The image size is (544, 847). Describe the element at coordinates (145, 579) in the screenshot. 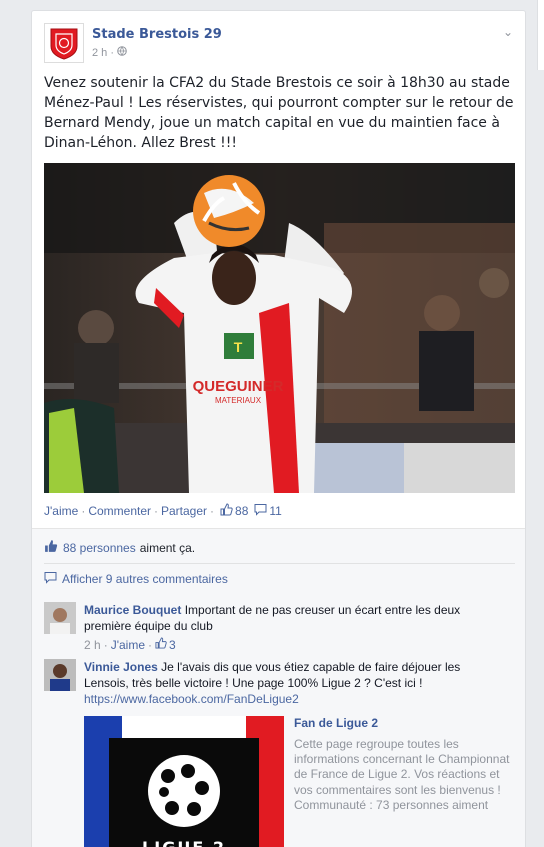

I see `view-more-label: Afficher 9 autres commentaires` at that location.